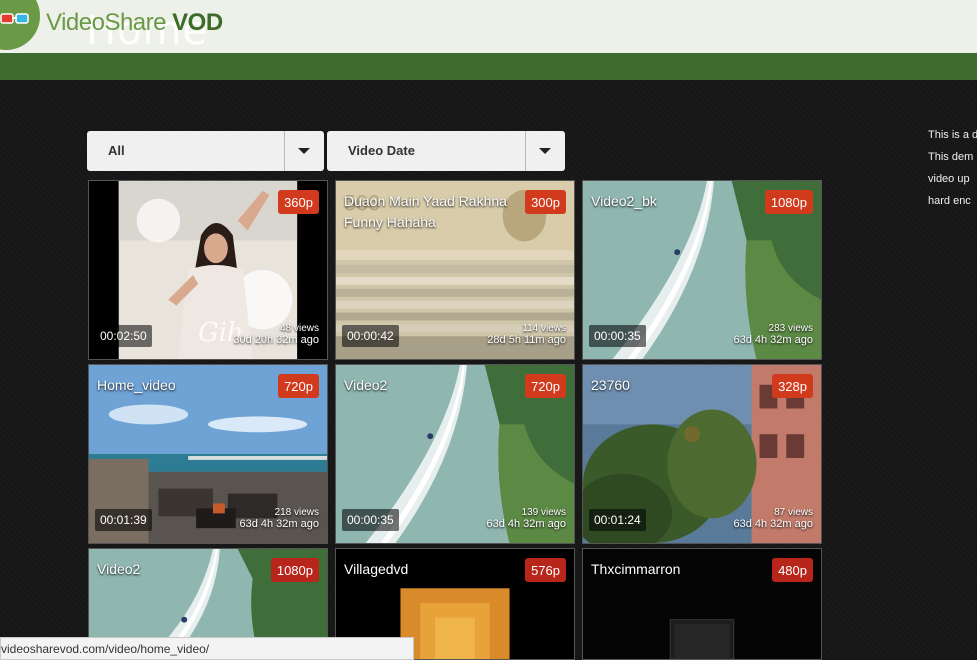 This screenshot has width=977, height=660. What do you see at coordinates (544, 328) in the screenshot?
I see `video-views: 114 views` at bounding box center [544, 328].